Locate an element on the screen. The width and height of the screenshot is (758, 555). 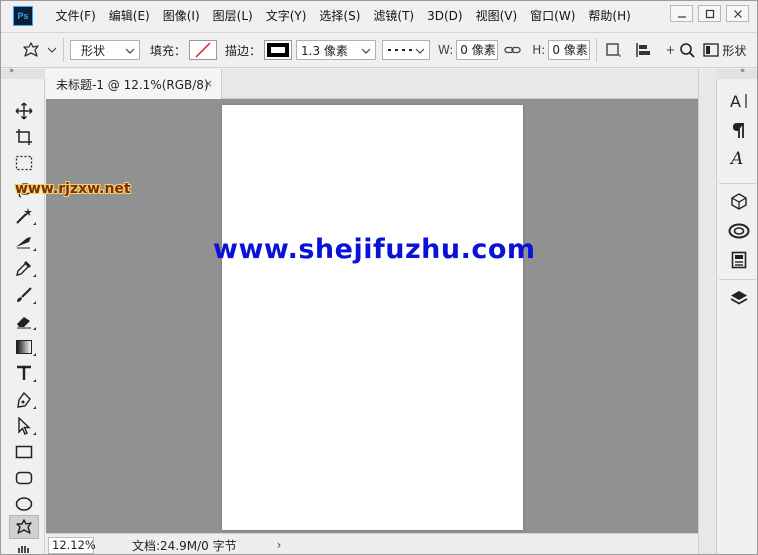
close-tab-icon: × is located at coordinates (208, 83).